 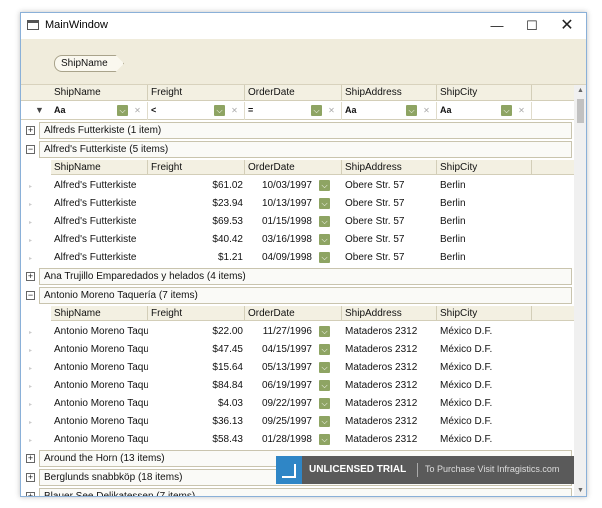 I want to click on group-header-shipaddress: ShipAddress, so click(x=389, y=167).